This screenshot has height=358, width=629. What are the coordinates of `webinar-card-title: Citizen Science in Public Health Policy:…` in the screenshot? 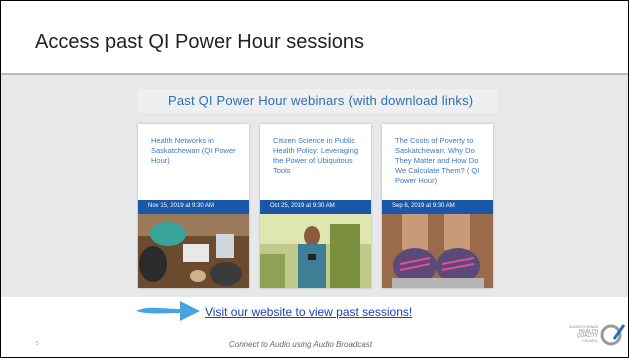 It's located at (318, 156).